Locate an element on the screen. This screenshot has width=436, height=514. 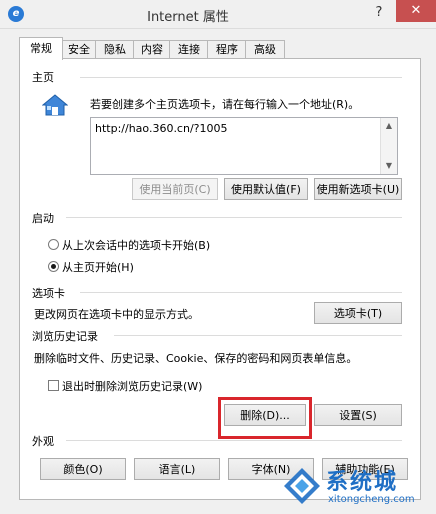
watermark-url: xitongcheng.com is located at coordinates (371, 499).